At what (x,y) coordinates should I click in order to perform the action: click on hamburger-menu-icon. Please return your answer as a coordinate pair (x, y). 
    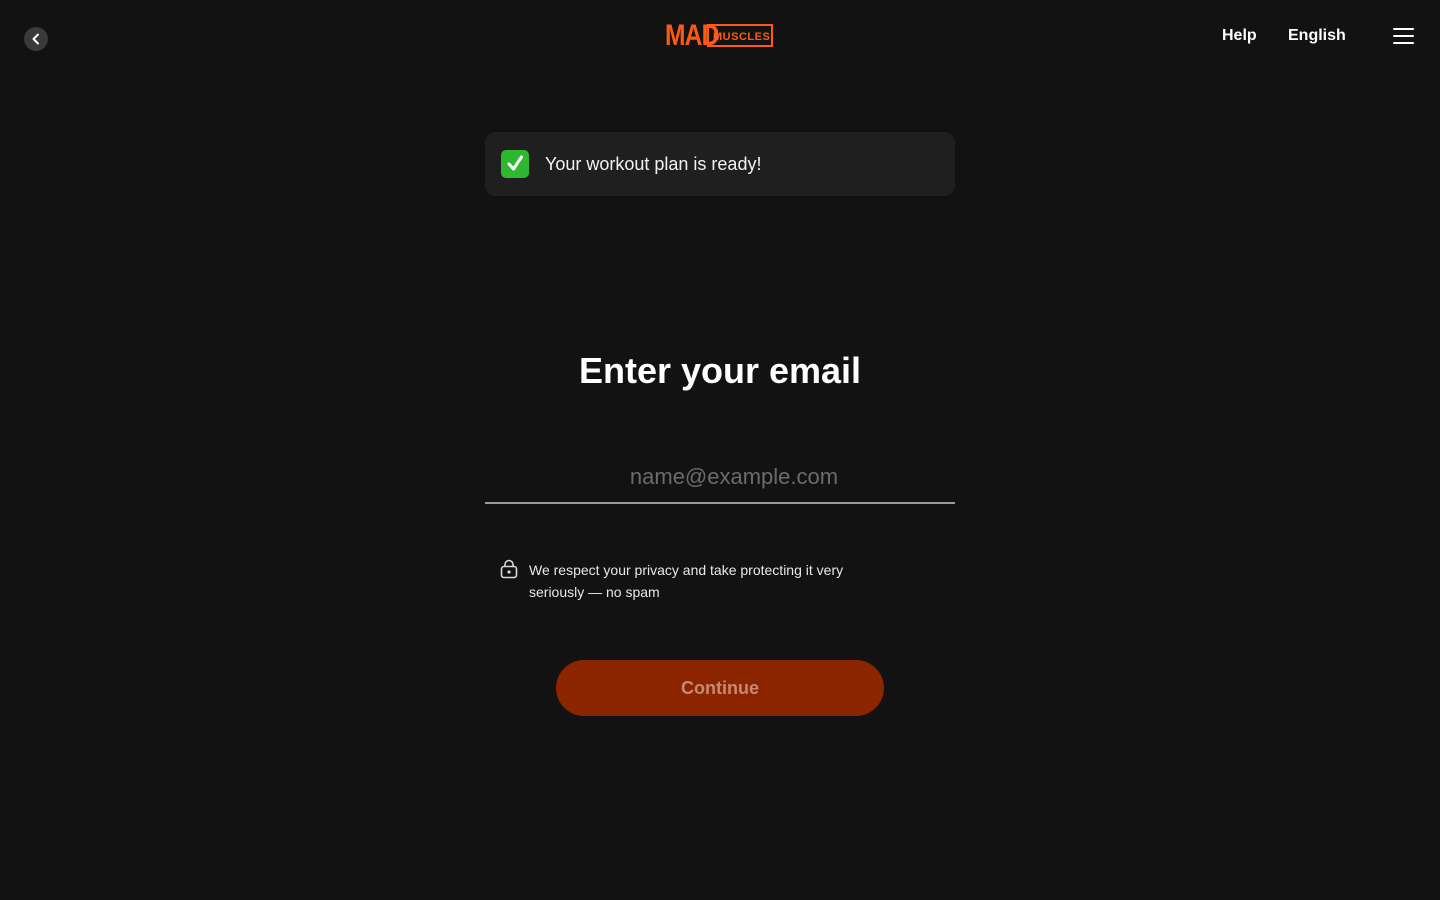
    Looking at the image, I should click on (1403, 29).